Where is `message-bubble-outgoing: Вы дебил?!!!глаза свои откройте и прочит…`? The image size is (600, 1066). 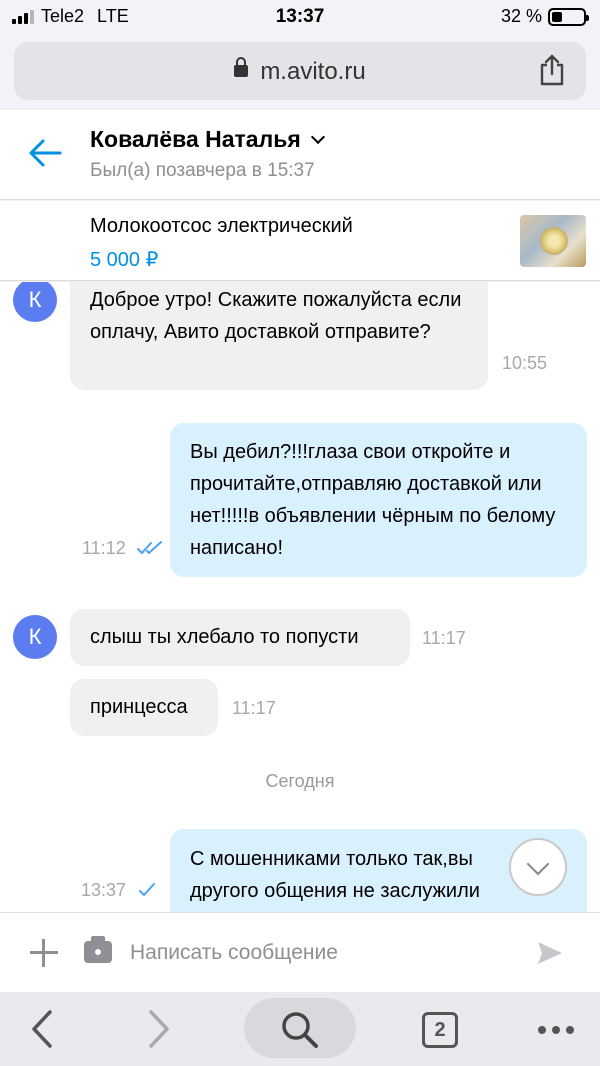 message-bubble-outgoing: Вы дебил?!!!глаза свои откройте и прочит… is located at coordinates (378, 500).